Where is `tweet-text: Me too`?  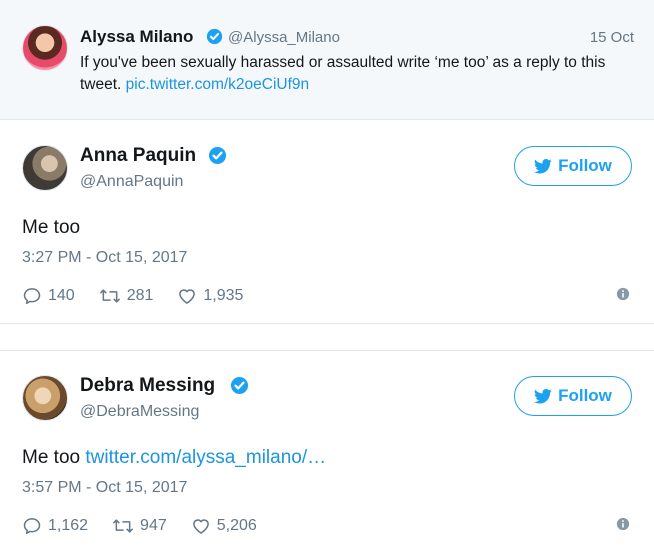 tweet-text: Me too is located at coordinates (51, 228).